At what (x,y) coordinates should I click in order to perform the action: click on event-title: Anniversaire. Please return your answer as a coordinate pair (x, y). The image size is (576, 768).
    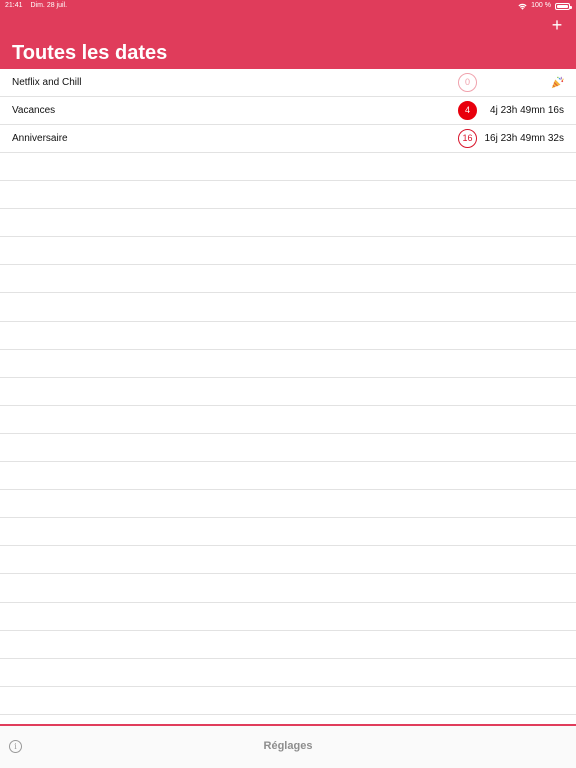
    Looking at the image, I should click on (40, 138).